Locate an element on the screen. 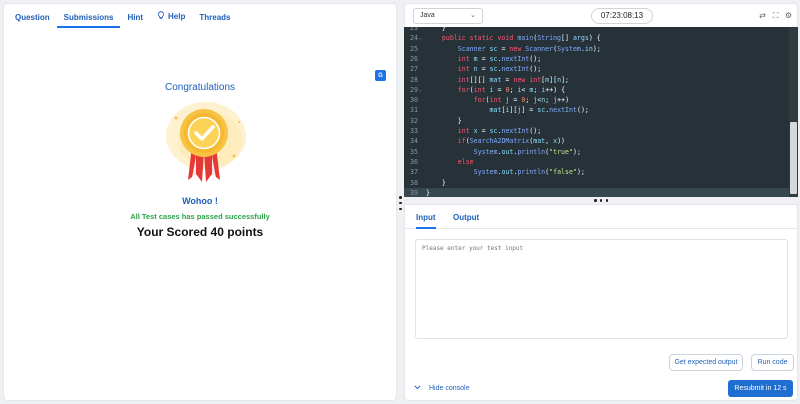 The width and height of the screenshot is (800, 404). code-line: 27 int n = sc.nextInt(); is located at coordinates (596, 69).